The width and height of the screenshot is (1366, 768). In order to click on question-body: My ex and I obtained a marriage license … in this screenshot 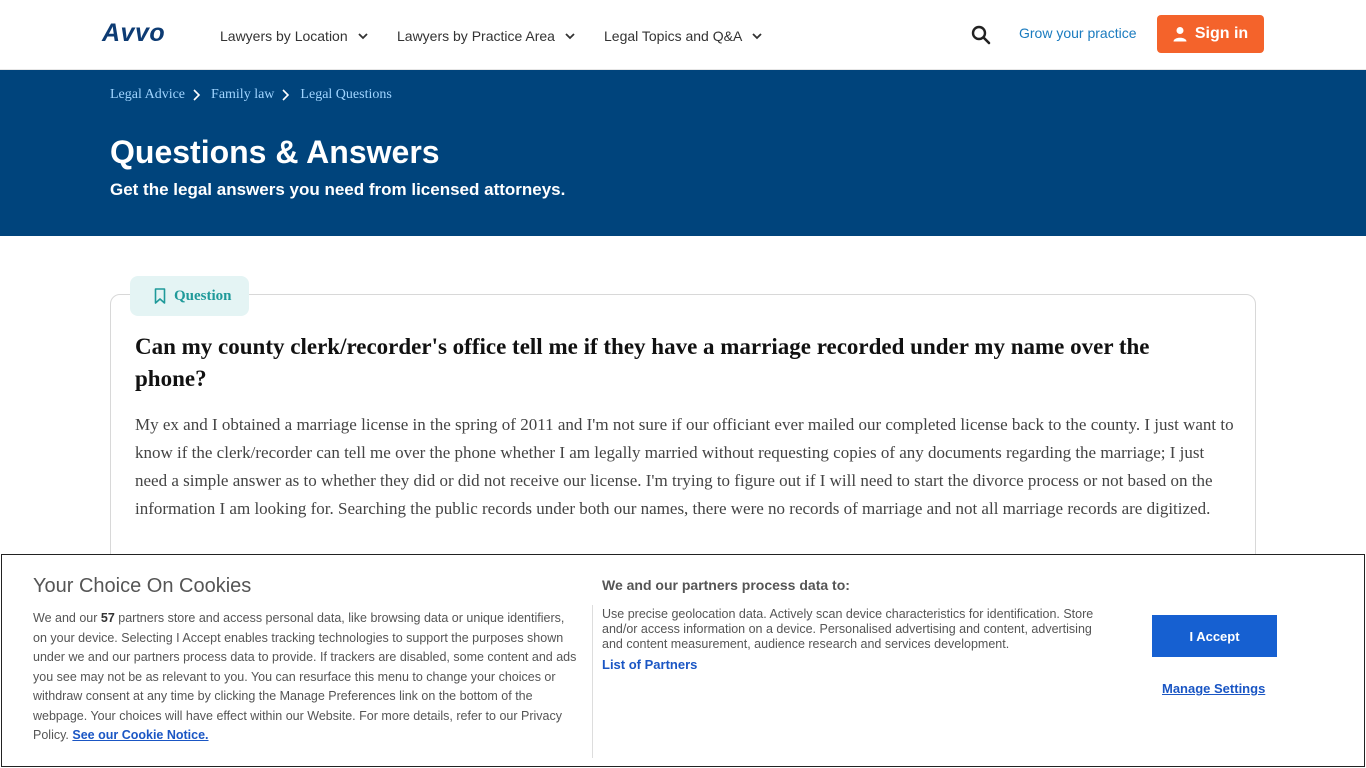, I will do `click(684, 466)`.